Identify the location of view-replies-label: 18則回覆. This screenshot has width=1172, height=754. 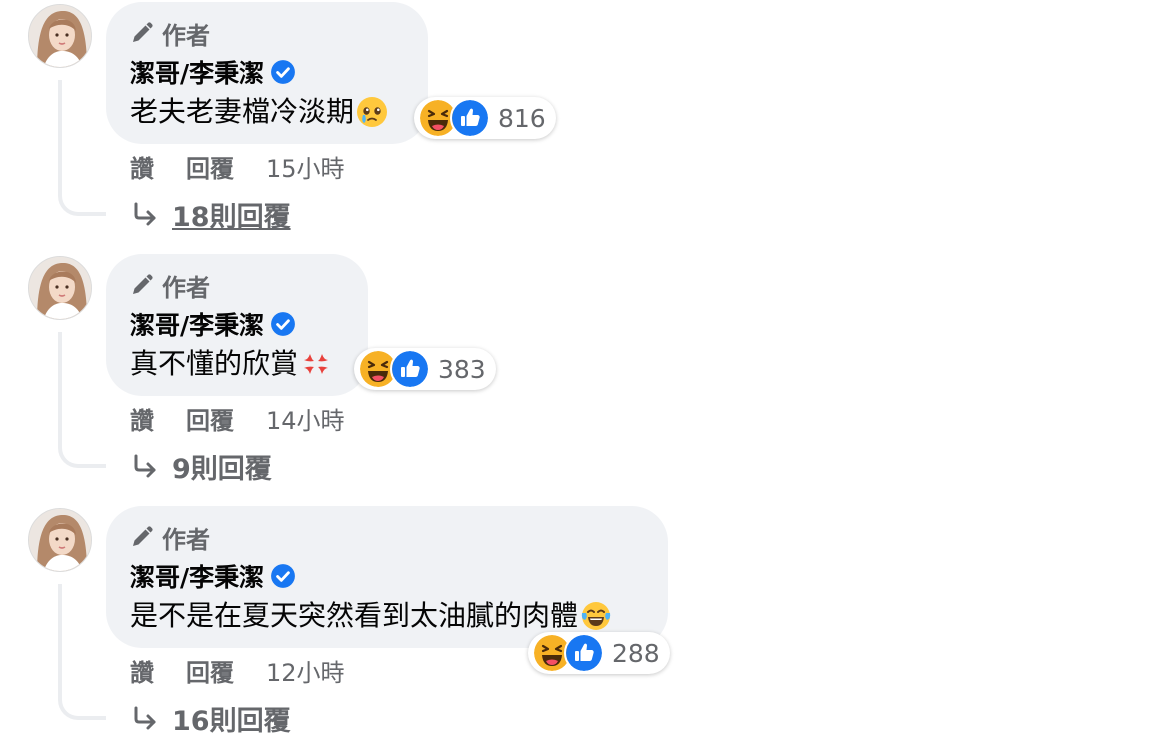
(231, 214).